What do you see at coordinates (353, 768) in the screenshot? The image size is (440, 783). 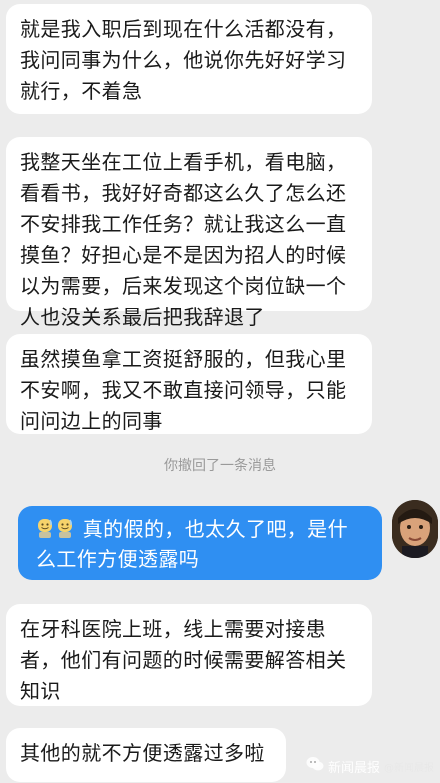 I see `watermark-brand: 新闻晨报` at bounding box center [353, 768].